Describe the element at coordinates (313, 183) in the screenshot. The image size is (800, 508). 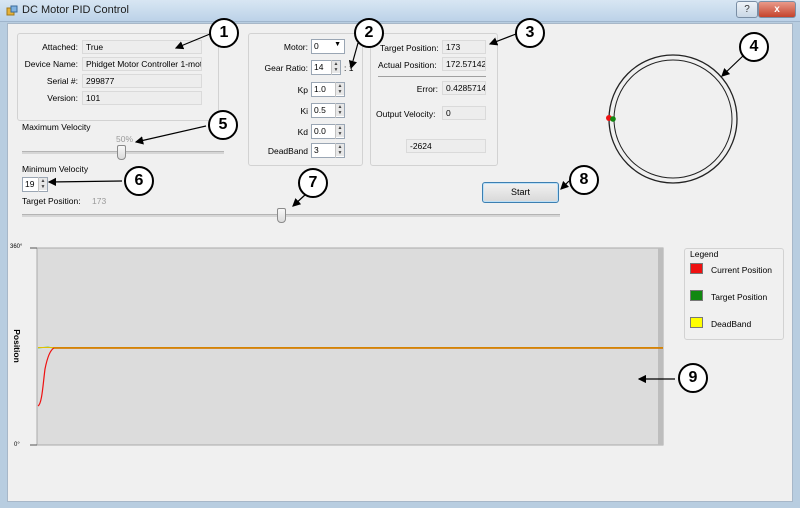
I see `callout-7: 7` at that location.